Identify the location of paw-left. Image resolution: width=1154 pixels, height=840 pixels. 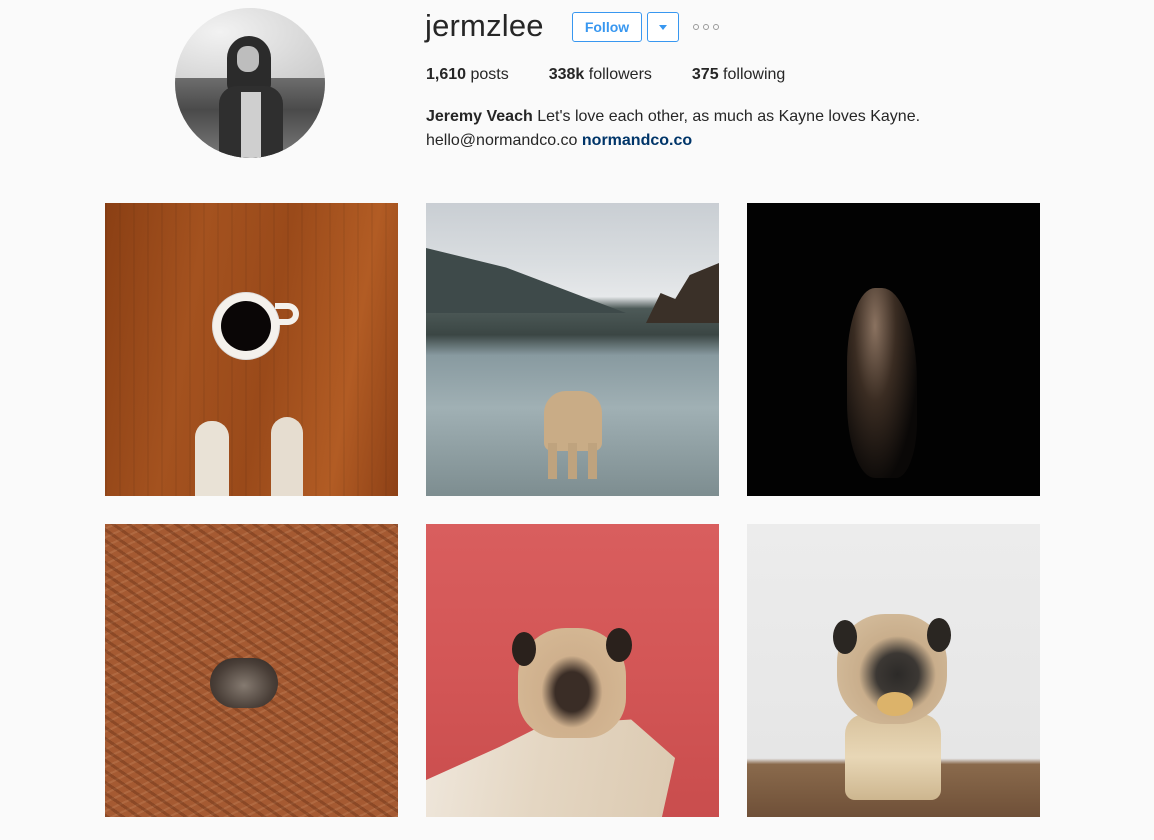
(212, 458).